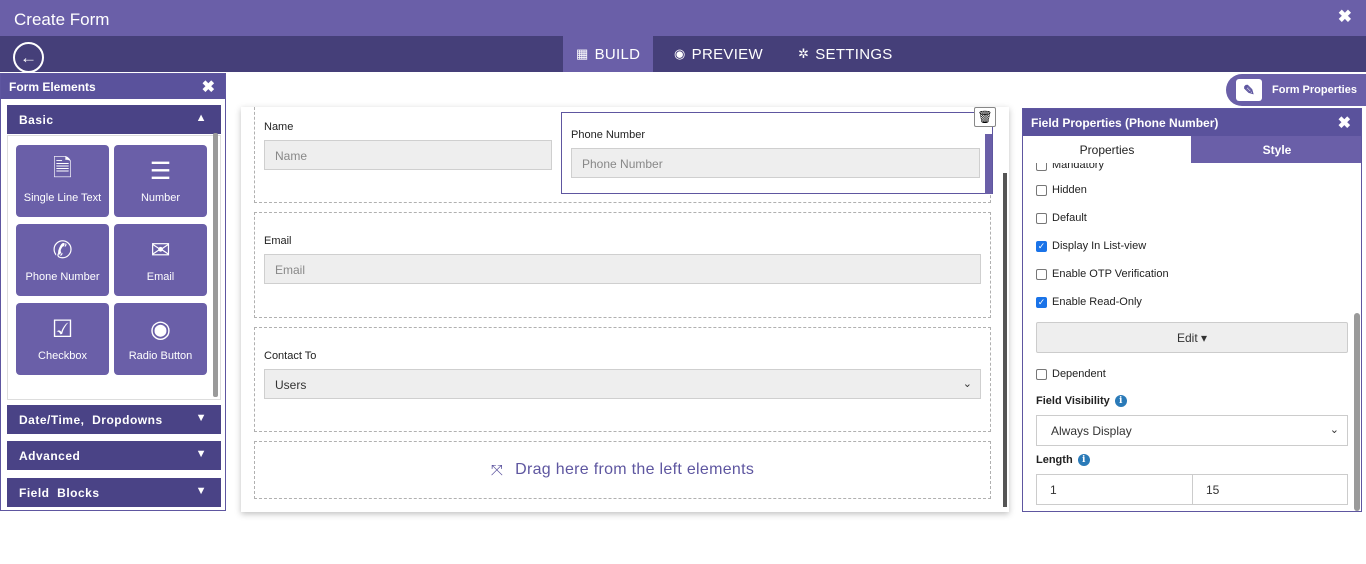 The width and height of the screenshot is (1366, 564). Describe the element at coordinates (582, 53) in the screenshot. I see `calculator-icon: ▦` at that location.